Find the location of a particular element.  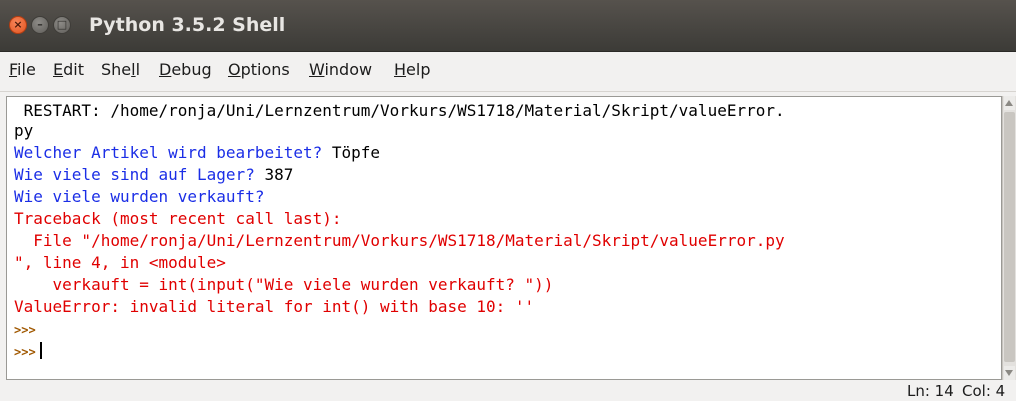

menu-edit: Edit is located at coordinates (68, 69).